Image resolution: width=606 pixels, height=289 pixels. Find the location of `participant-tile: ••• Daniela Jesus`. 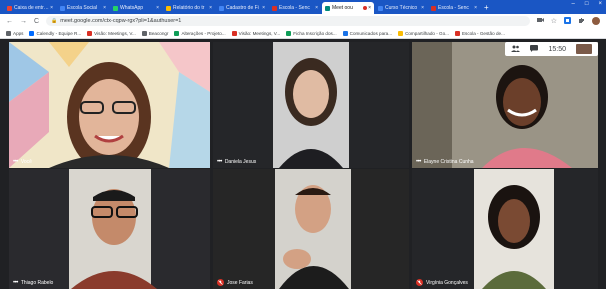

participant-tile: ••• Daniela Jesus is located at coordinates (311, 105).